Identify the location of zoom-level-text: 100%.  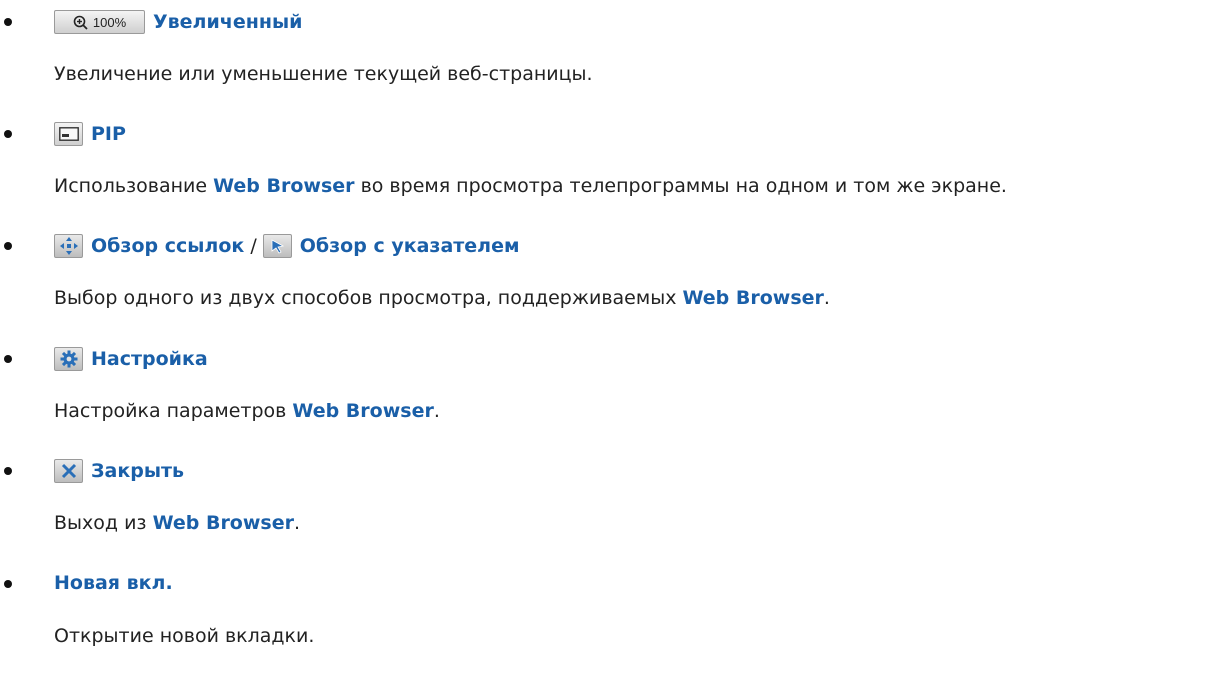
(109, 22).